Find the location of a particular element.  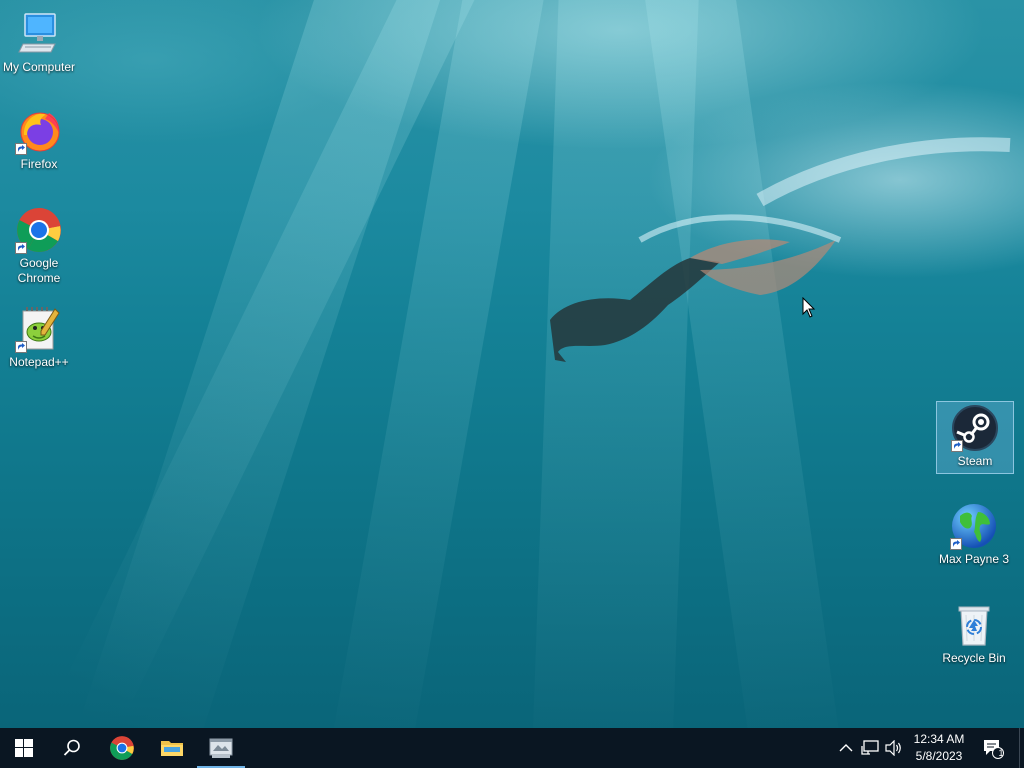

volume-tray-button is located at coordinates (894, 748).